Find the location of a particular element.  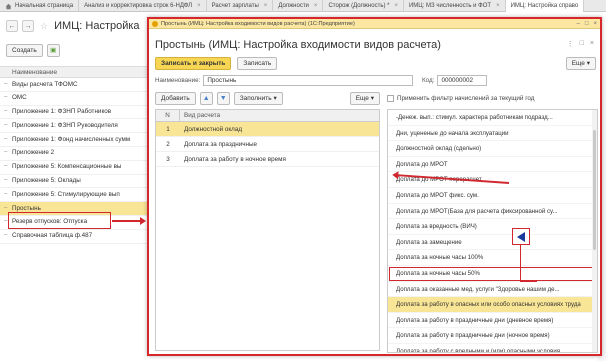

back-button: ← is located at coordinates (12, 26).